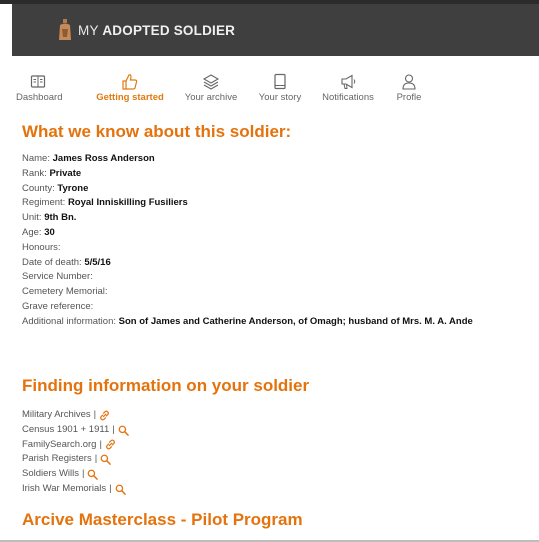 The width and height of the screenshot is (539, 542). I want to click on dashboard-icon, so click(38, 81).